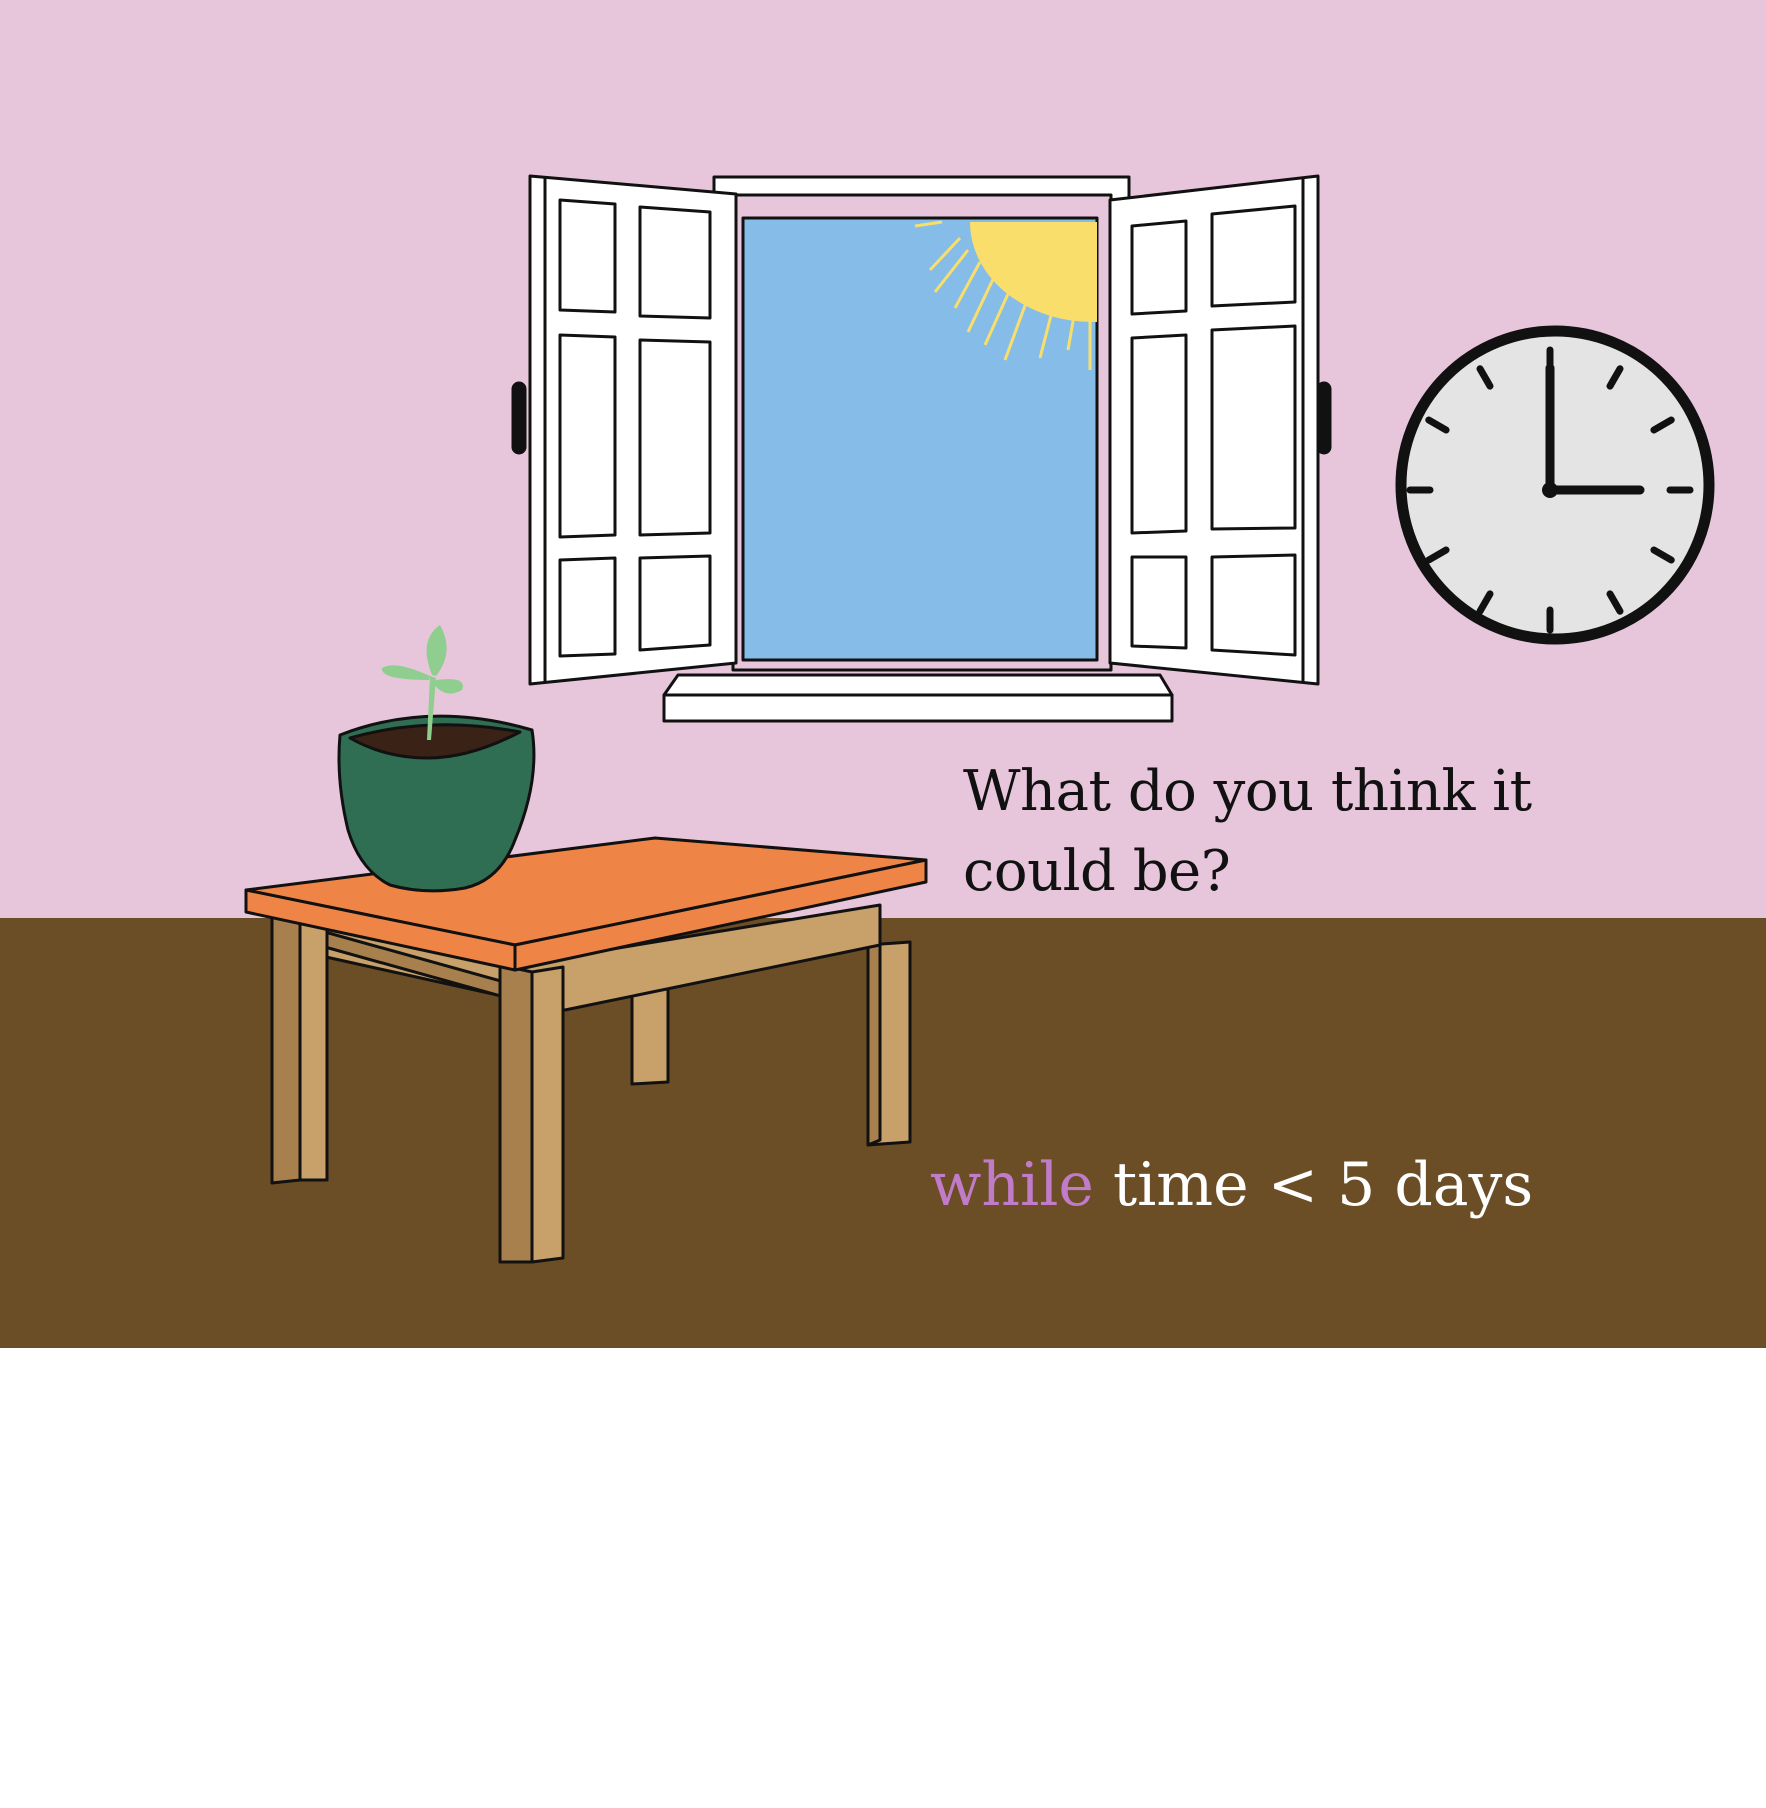  What do you see at coordinates (1143, 1683) in the screenshot?
I see `code-line-3: time = ?` at bounding box center [1143, 1683].